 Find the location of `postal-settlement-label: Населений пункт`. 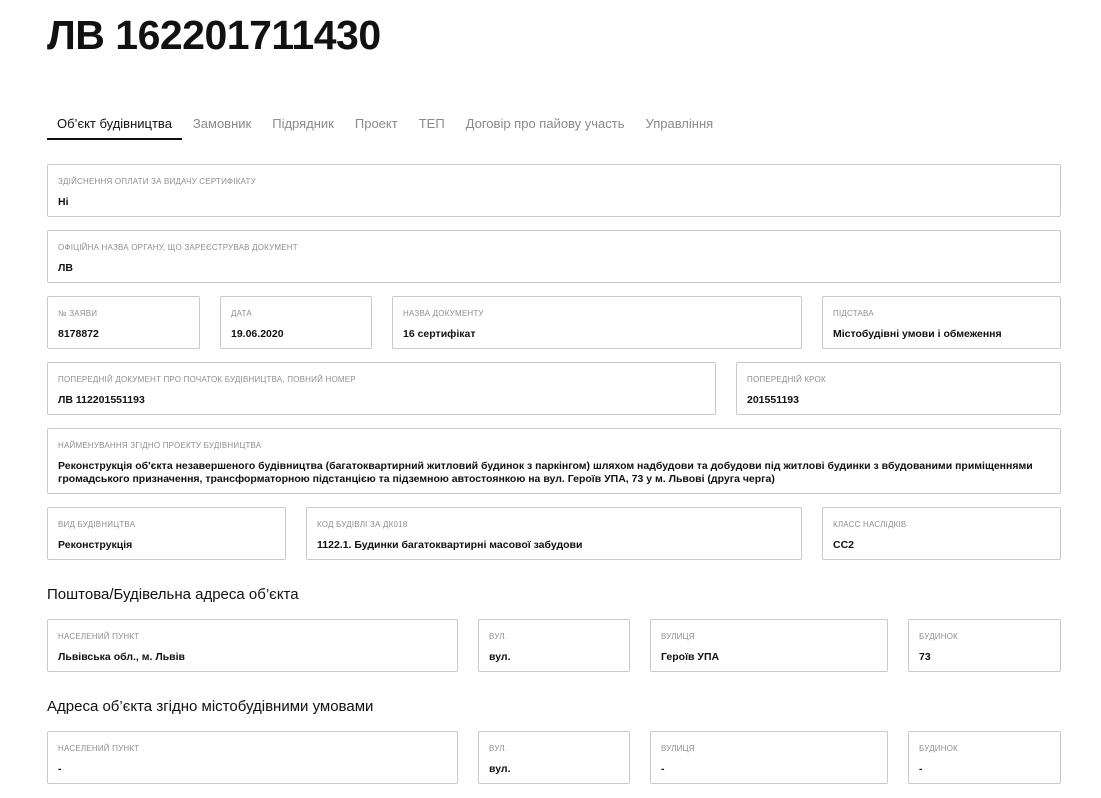

postal-settlement-label: Населений пункт is located at coordinates (99, 636).